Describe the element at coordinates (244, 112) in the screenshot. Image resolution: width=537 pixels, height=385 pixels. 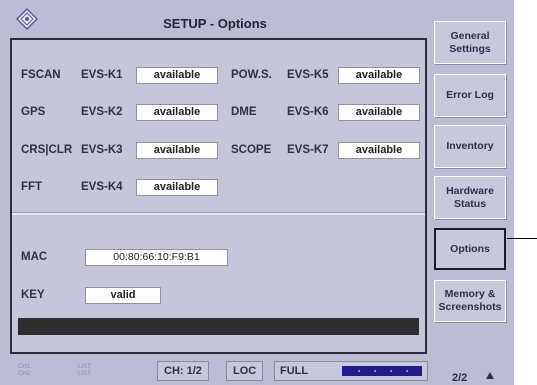
I see `option-name: DME` at that location.